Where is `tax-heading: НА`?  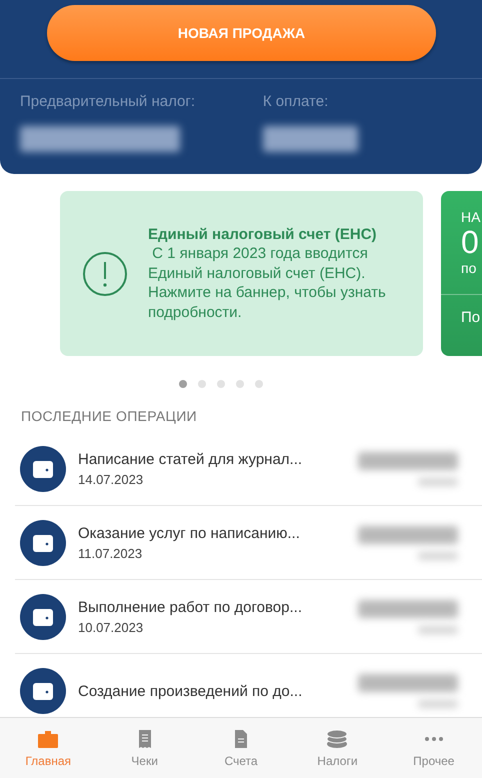
tax-heading: НА is located at coordinates (471, 217).